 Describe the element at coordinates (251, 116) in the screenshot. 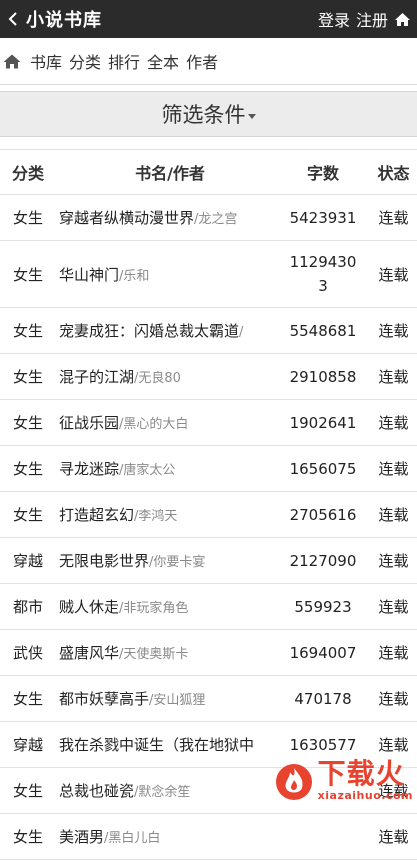

I see `caret-down-icon` at that location.